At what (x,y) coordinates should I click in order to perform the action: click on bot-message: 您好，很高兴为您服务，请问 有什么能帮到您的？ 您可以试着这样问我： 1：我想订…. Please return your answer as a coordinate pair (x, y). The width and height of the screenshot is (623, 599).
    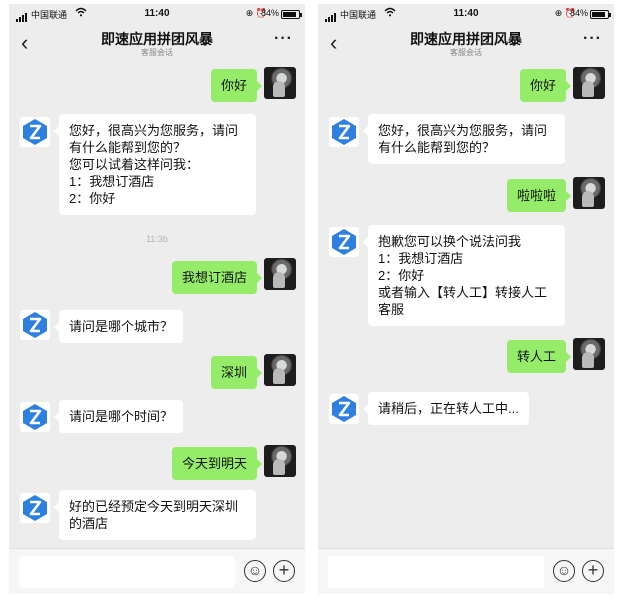
    Looking at the image, I should click on (155, 164).